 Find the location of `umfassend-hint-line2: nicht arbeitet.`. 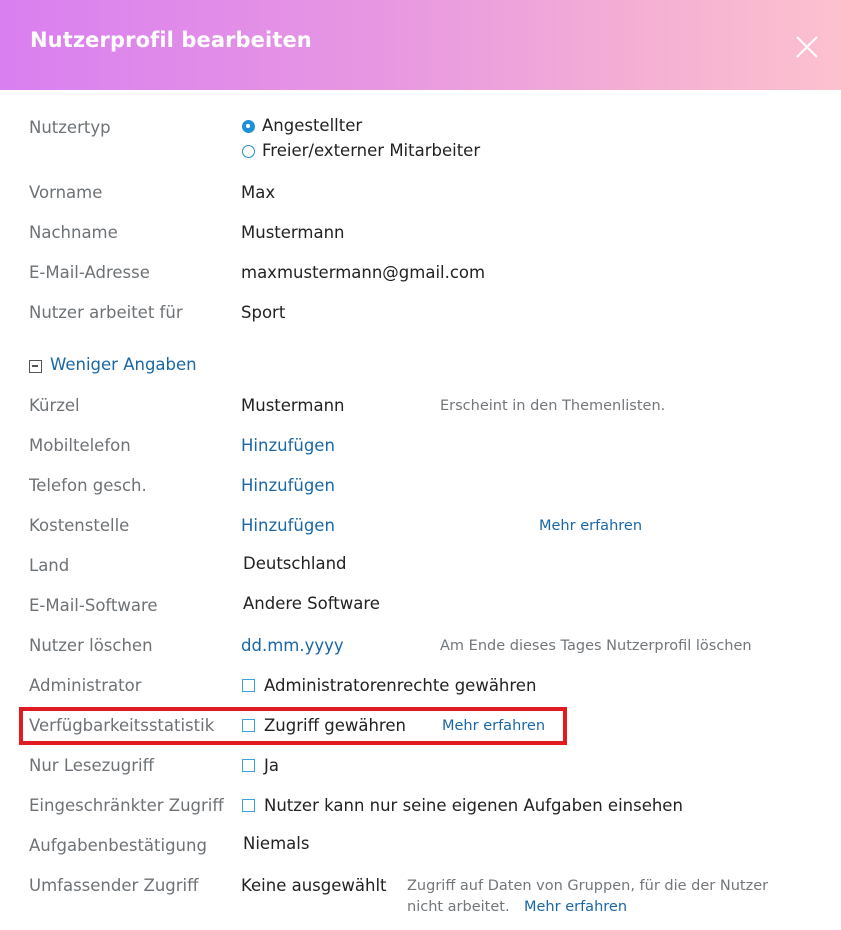

umfassend-hint-line2: nicht arbeitet. is located at coordinates (458, 907).